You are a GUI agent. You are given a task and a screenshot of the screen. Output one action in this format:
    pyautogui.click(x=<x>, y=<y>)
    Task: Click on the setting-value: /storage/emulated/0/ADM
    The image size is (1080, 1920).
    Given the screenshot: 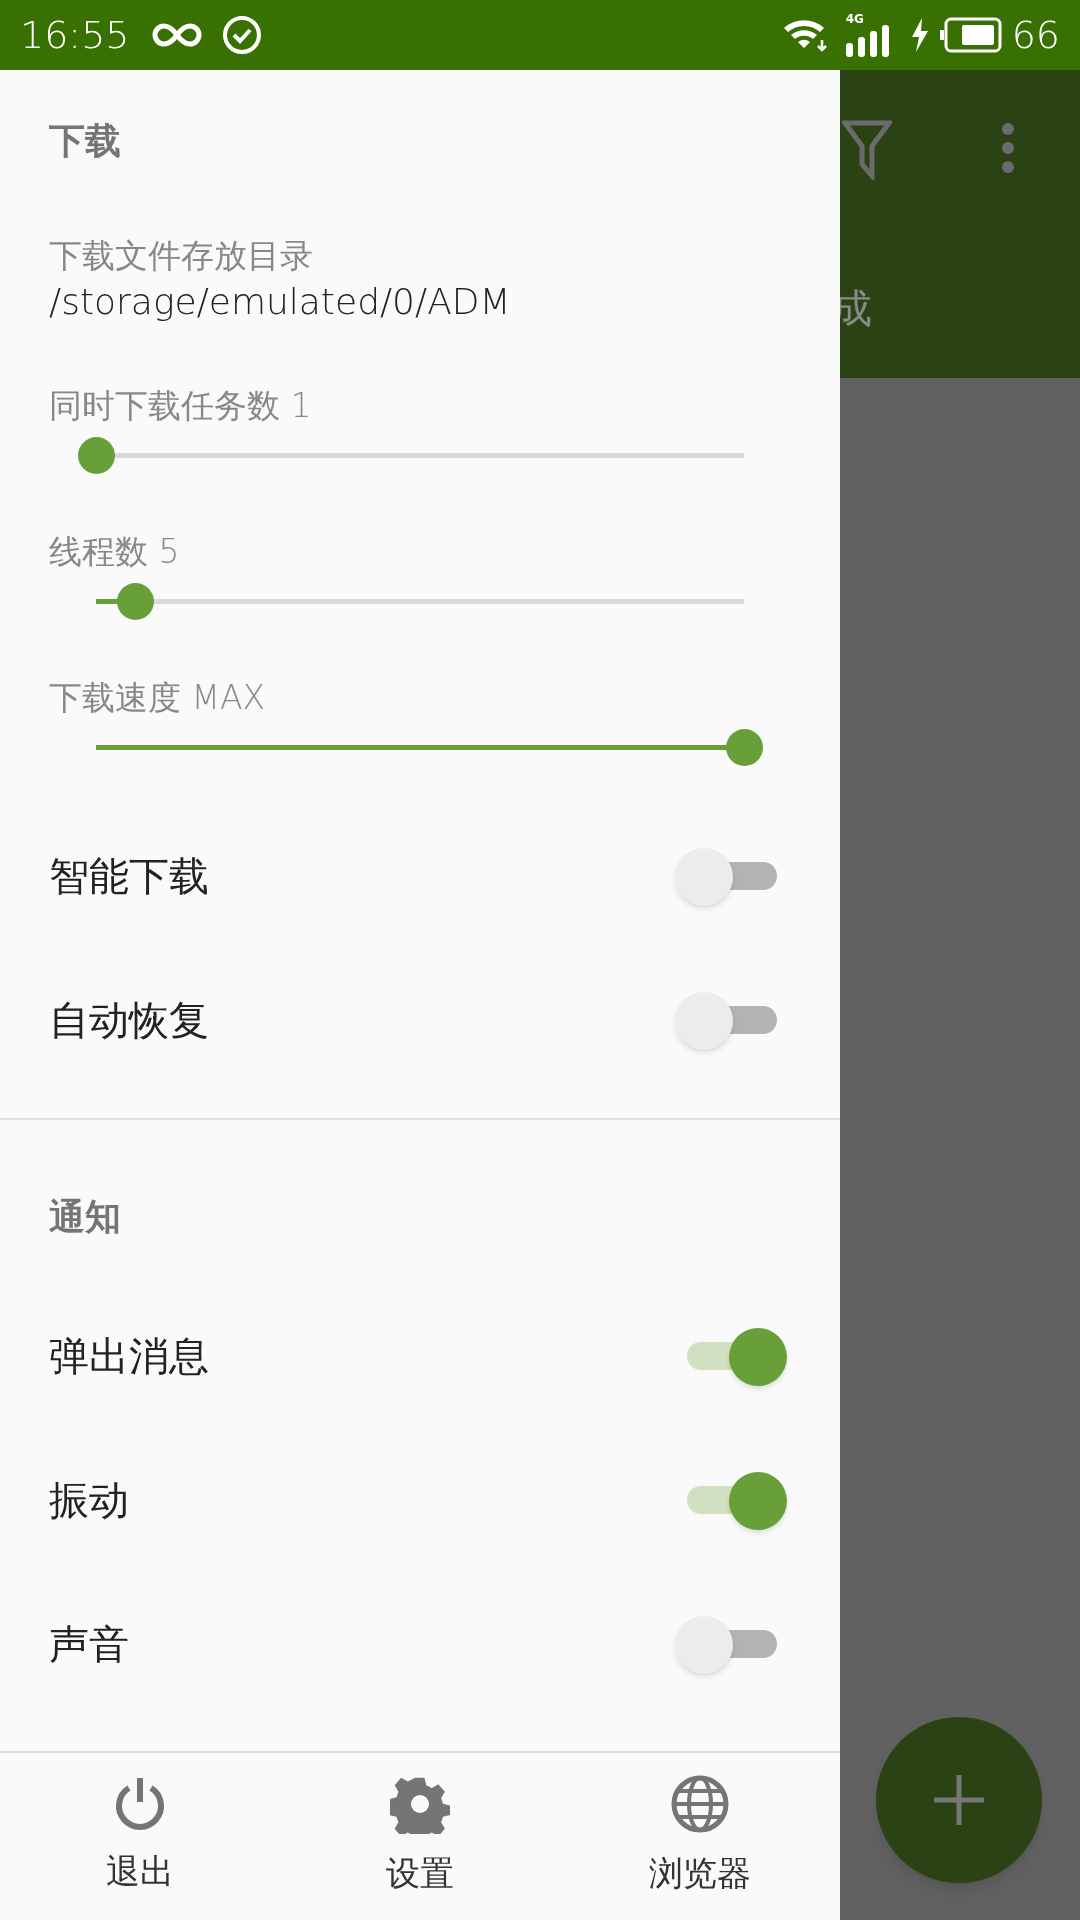 What is the action you would take?
    pyautogui.click(x=420, y=302)
    